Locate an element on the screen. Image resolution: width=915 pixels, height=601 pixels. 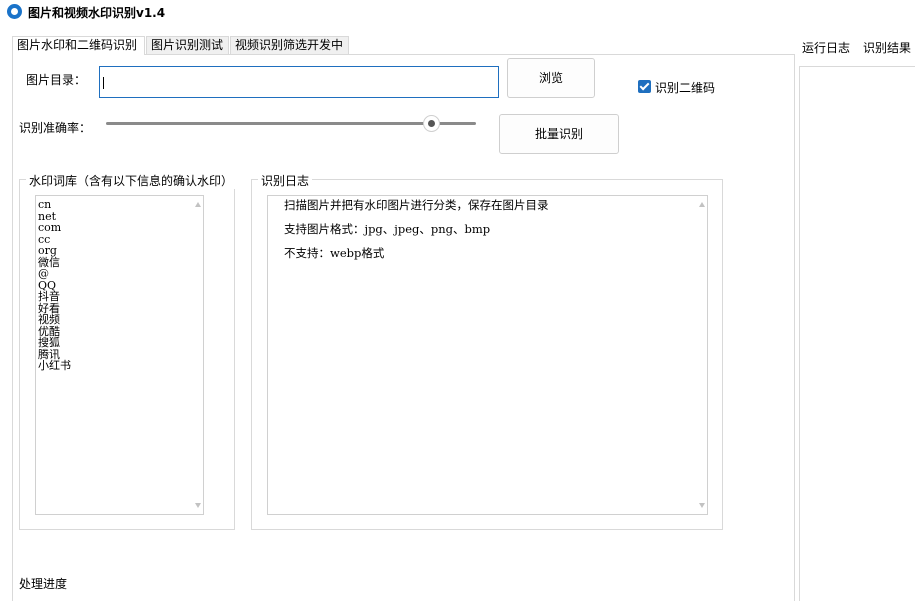
tab-results: 识别结果 is located at coordinates (887, 47).